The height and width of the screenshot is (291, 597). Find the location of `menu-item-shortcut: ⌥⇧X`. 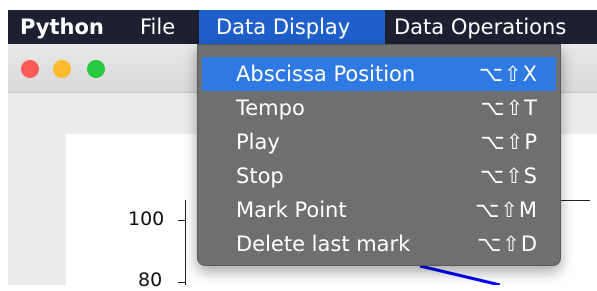

menu-item-shortcut: ⌥⇧X is located at coordinates (508, 74).